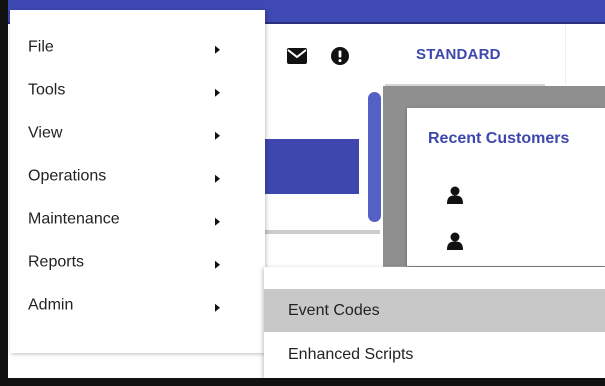 The height and width of the screenshot is (386, 605). What do you see at coordinates (137, 134) in the screenshot?
I see `menu-item-view: View` at bounding box center [137, 134].